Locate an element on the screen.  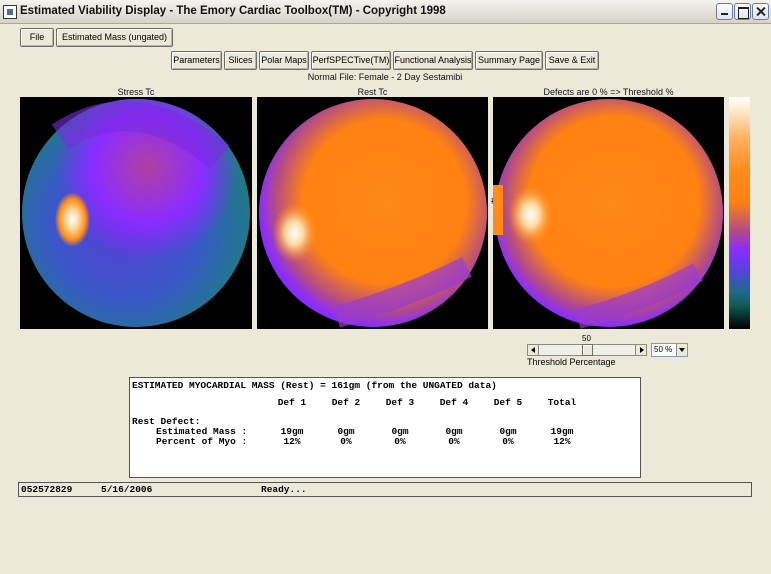
slider-thumb is located at coordinates (587, 350).